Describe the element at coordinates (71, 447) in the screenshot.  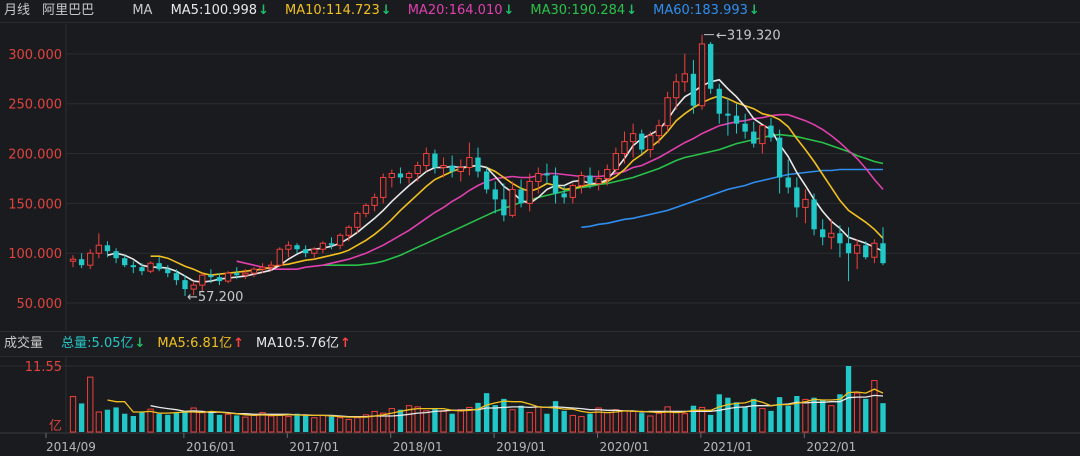
I see `x-tick-label: 2014/09` at that location.